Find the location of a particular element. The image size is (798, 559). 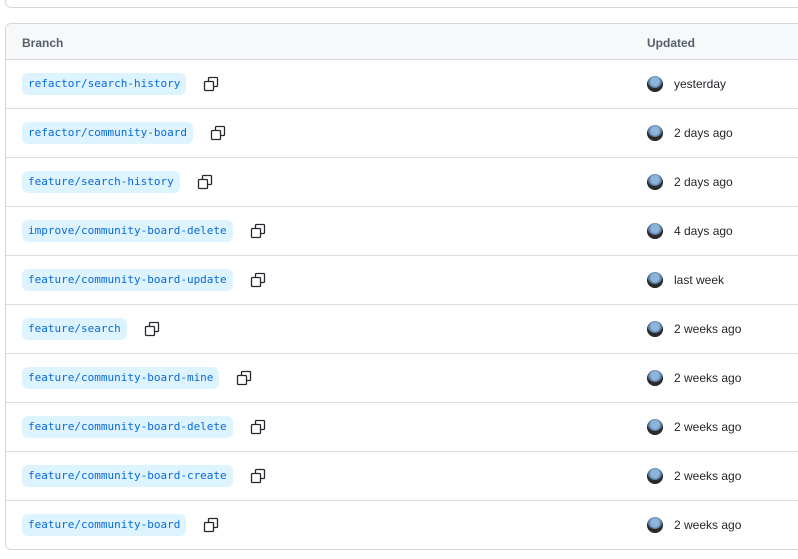

table-row: improve/community-board-delete 4 days ago is located at coordinates (402, 231).